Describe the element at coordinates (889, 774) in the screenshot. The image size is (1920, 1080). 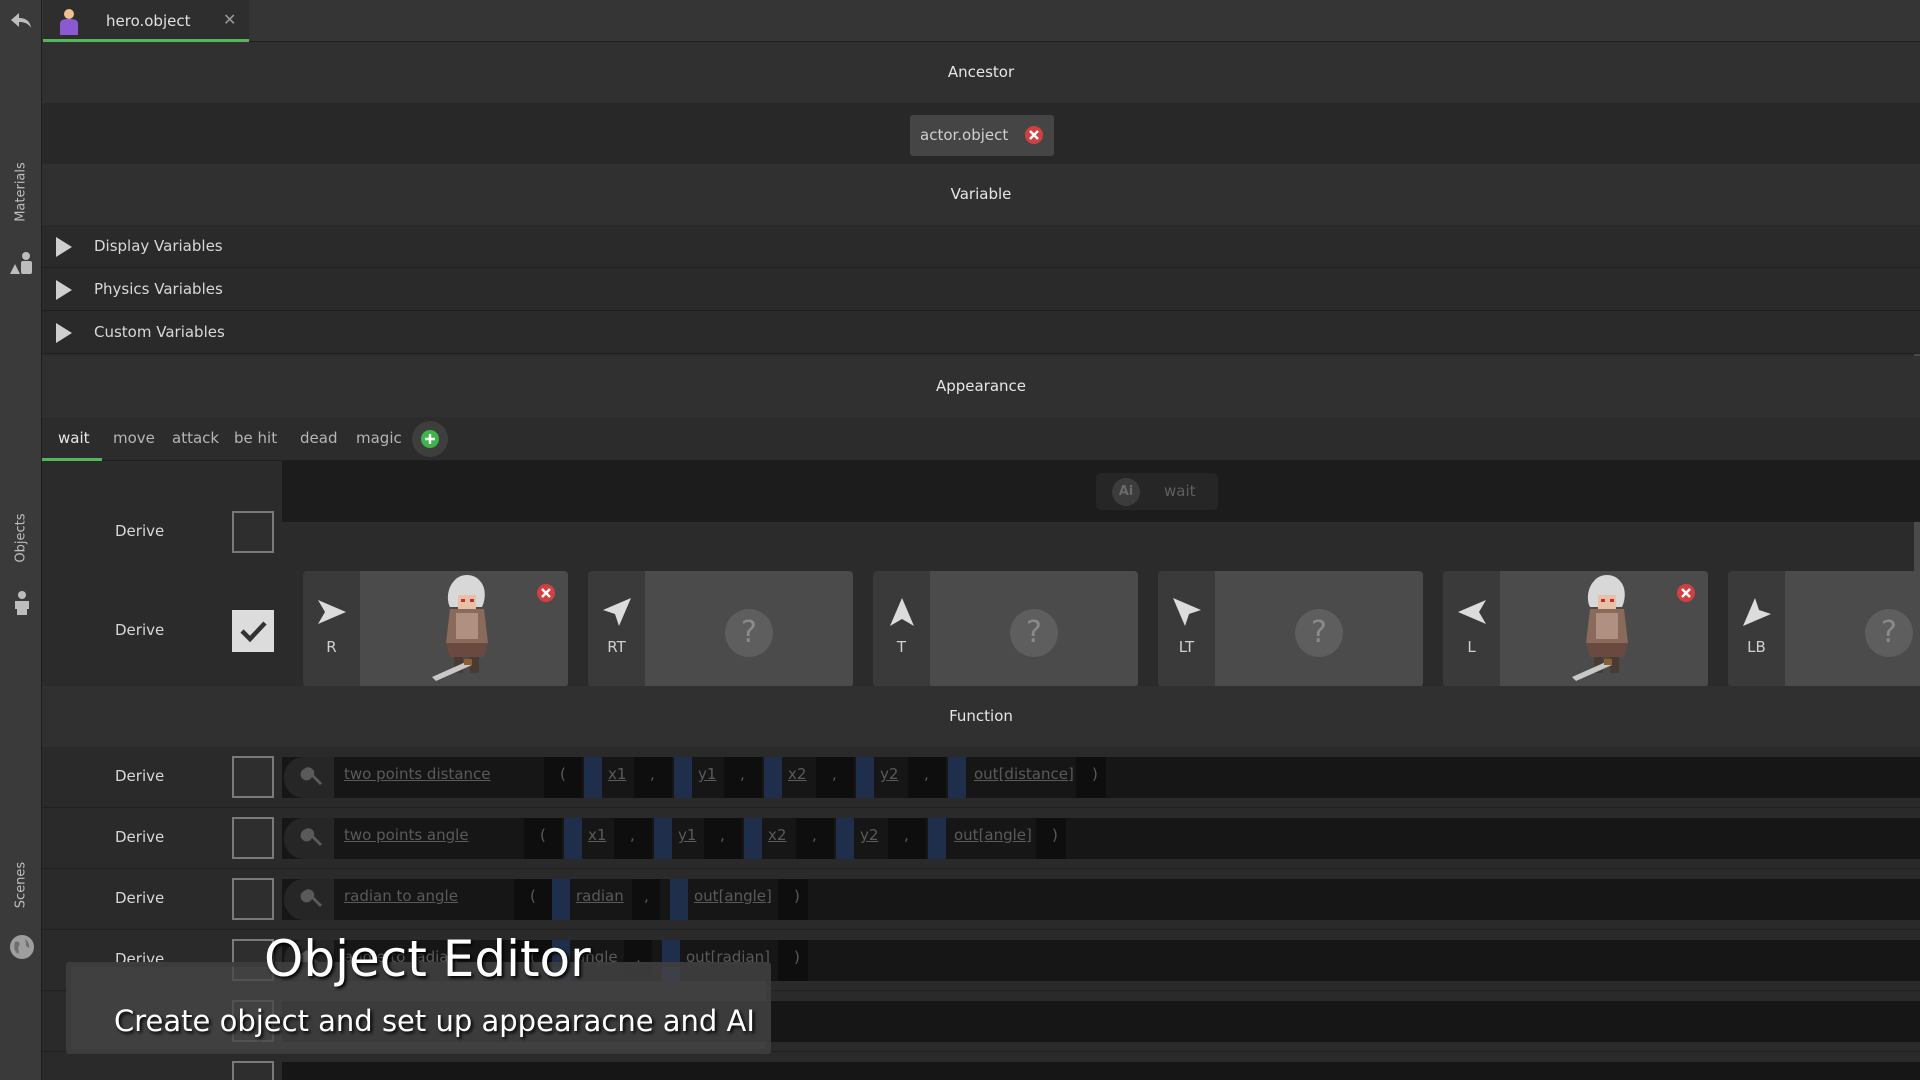
I see `arg-y2: y2` at that location.